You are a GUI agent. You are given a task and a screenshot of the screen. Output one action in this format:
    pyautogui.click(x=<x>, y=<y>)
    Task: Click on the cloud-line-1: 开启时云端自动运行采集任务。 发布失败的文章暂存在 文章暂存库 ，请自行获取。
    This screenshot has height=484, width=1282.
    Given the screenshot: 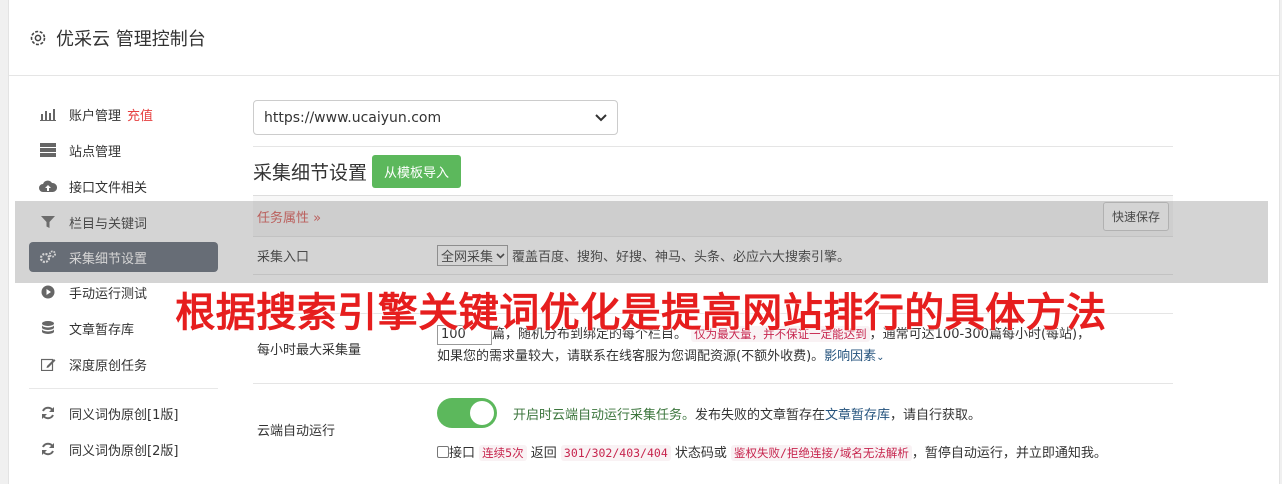 What is the action you would take?
    pyautogui.click(x=805, y=413)
    